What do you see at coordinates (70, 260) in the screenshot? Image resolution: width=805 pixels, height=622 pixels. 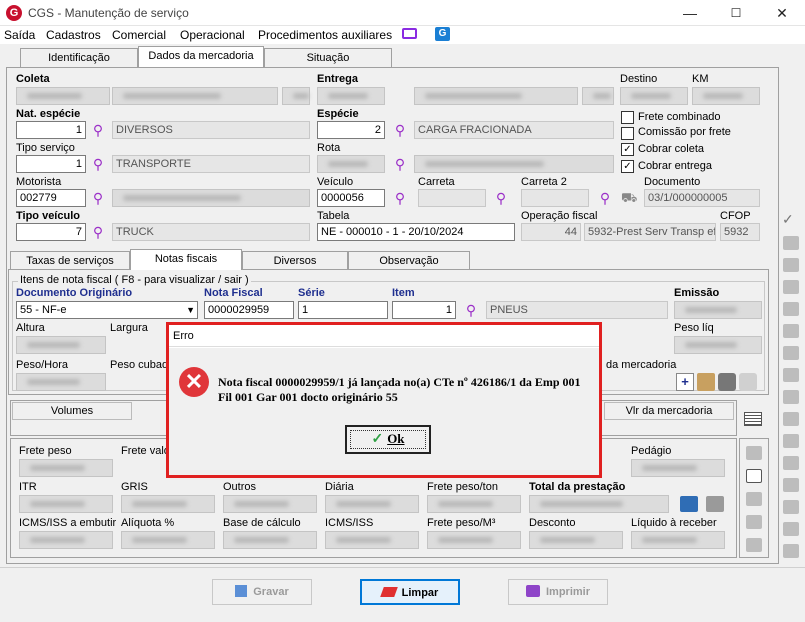 I see `tab-taxas-de-servicos: Taxas de serviços` at bounding box center [70, 260].